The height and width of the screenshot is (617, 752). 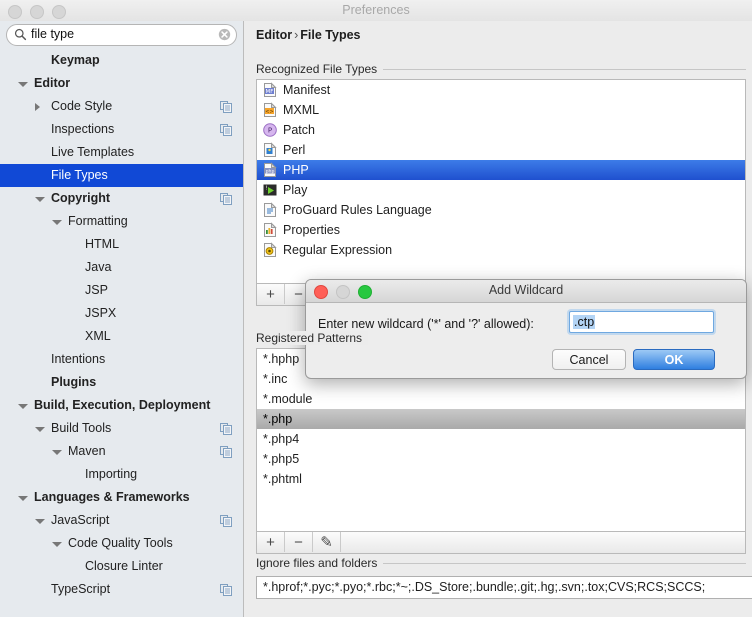 What do you see at coordinates (501, 150) in the screenshot?
I see `file-type-row: Perl` at bounding box center [501, 150].